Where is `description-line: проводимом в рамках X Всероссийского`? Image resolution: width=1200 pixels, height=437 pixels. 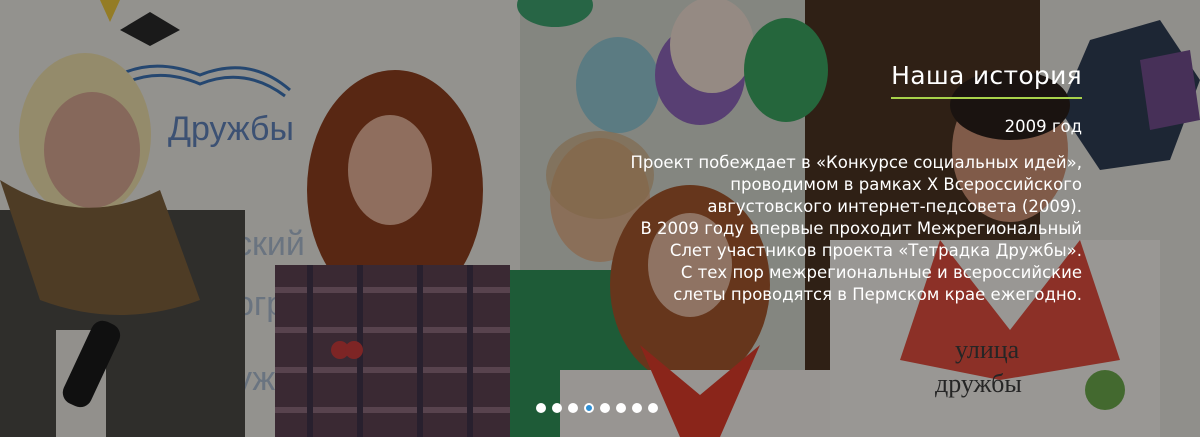
description-line: проводимом в рамках X Всероссийского is located at coordinates (906, 184).